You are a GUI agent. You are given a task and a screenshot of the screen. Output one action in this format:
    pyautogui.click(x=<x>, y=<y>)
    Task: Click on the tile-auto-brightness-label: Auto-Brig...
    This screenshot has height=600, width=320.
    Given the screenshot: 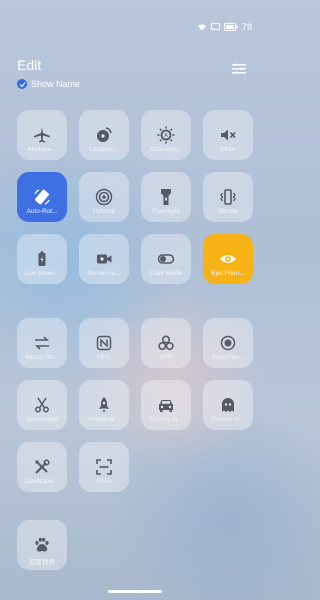 What is the action you would take?
    pyautogui.click(x=166, y=149)
    